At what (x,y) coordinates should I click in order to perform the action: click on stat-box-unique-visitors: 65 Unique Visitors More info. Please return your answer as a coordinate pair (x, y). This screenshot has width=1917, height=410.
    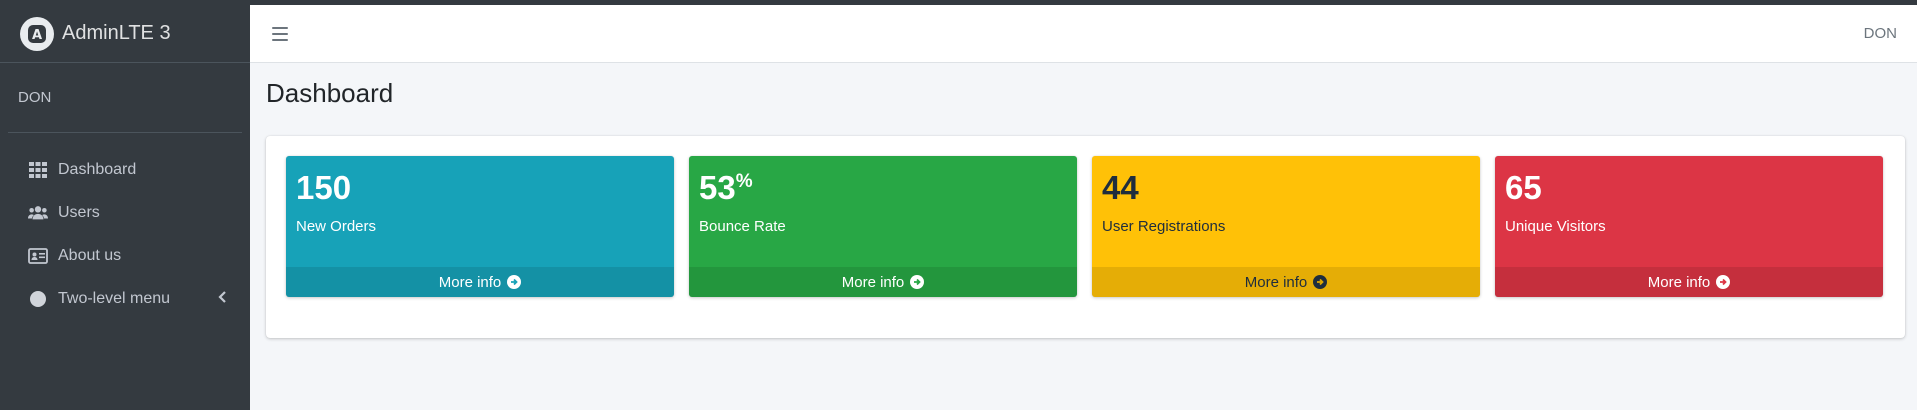
    Looking at the image, I should click on (1689, 226).